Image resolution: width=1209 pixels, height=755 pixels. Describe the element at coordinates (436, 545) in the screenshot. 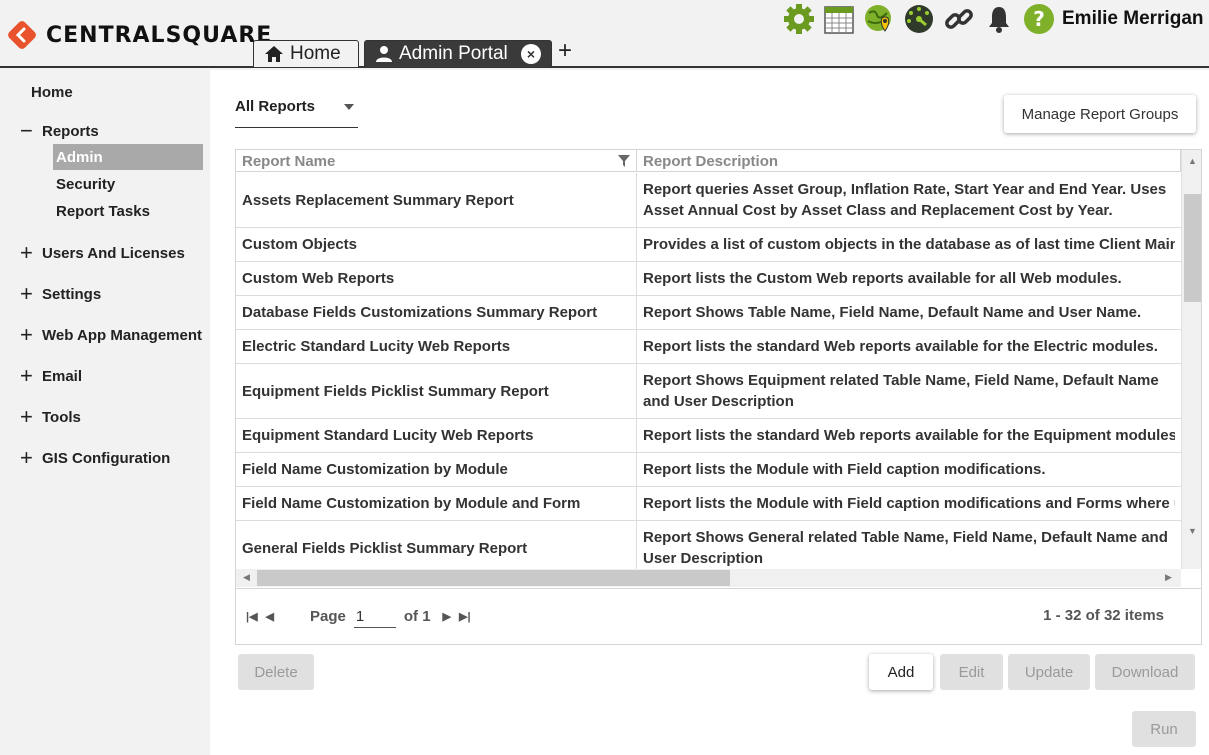

I see `report-name-cell: General Fields Picklist Summary Report` at that location.